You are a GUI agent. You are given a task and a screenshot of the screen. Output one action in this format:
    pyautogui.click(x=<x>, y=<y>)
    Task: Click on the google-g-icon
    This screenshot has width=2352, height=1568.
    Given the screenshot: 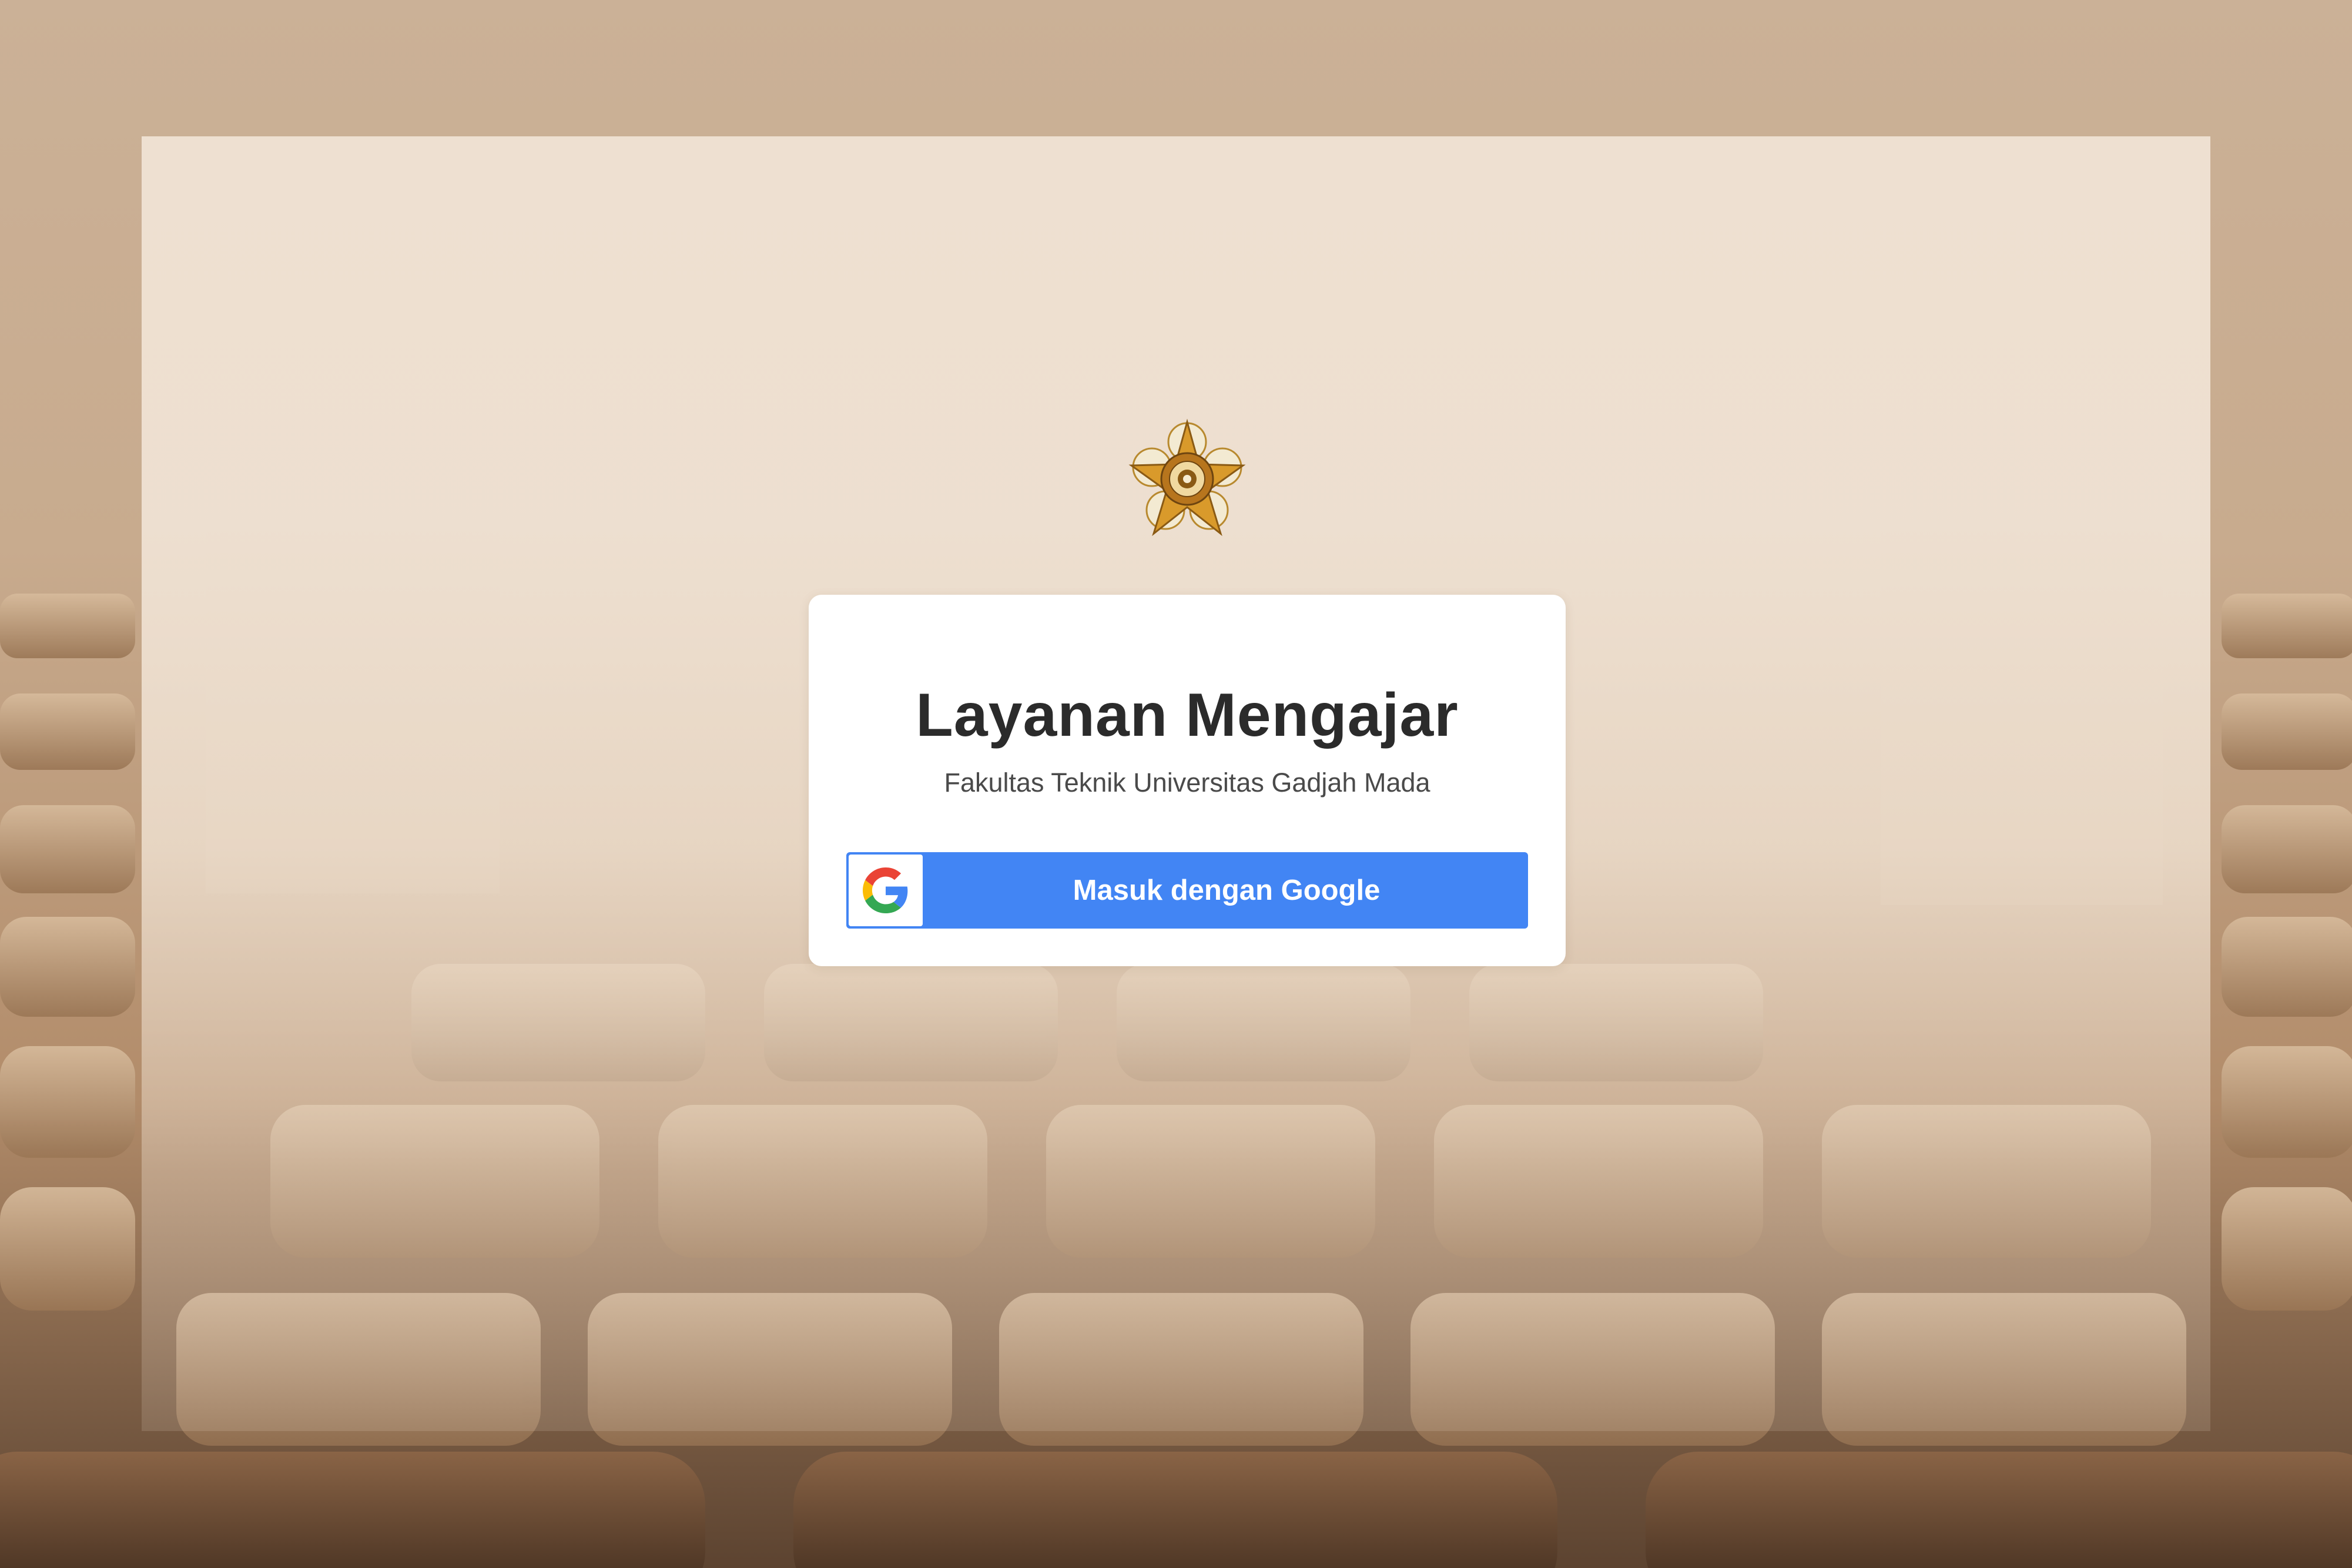 What is the action you would take?
    pyautogui.click(x=885, y=890)
    